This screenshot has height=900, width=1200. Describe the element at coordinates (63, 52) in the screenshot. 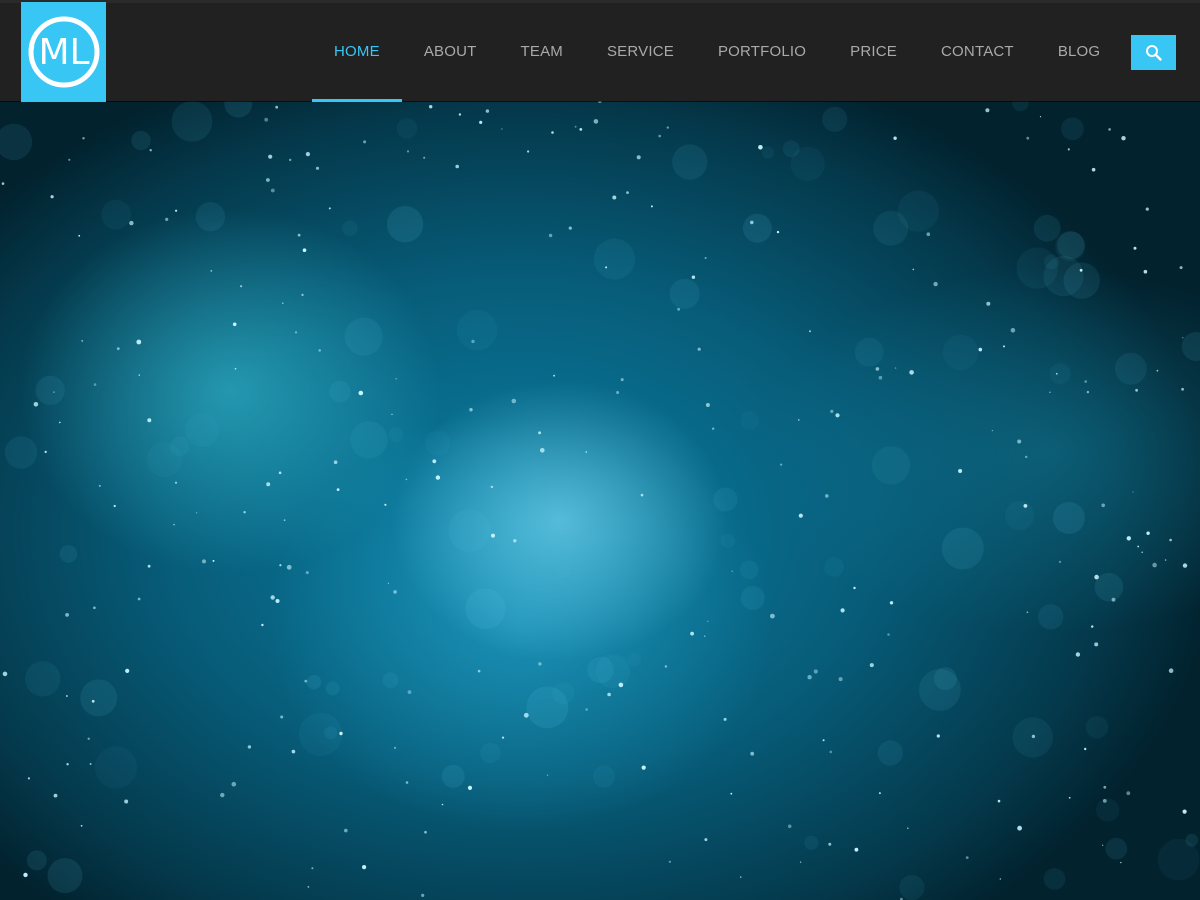

I see `site-logo: ML` at that location.